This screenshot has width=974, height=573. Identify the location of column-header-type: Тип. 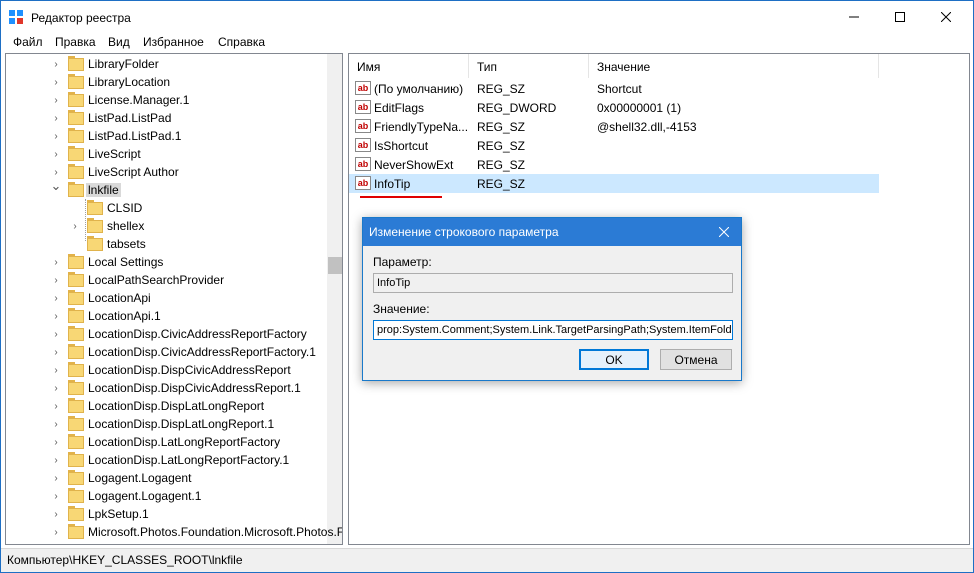
(529, 66).